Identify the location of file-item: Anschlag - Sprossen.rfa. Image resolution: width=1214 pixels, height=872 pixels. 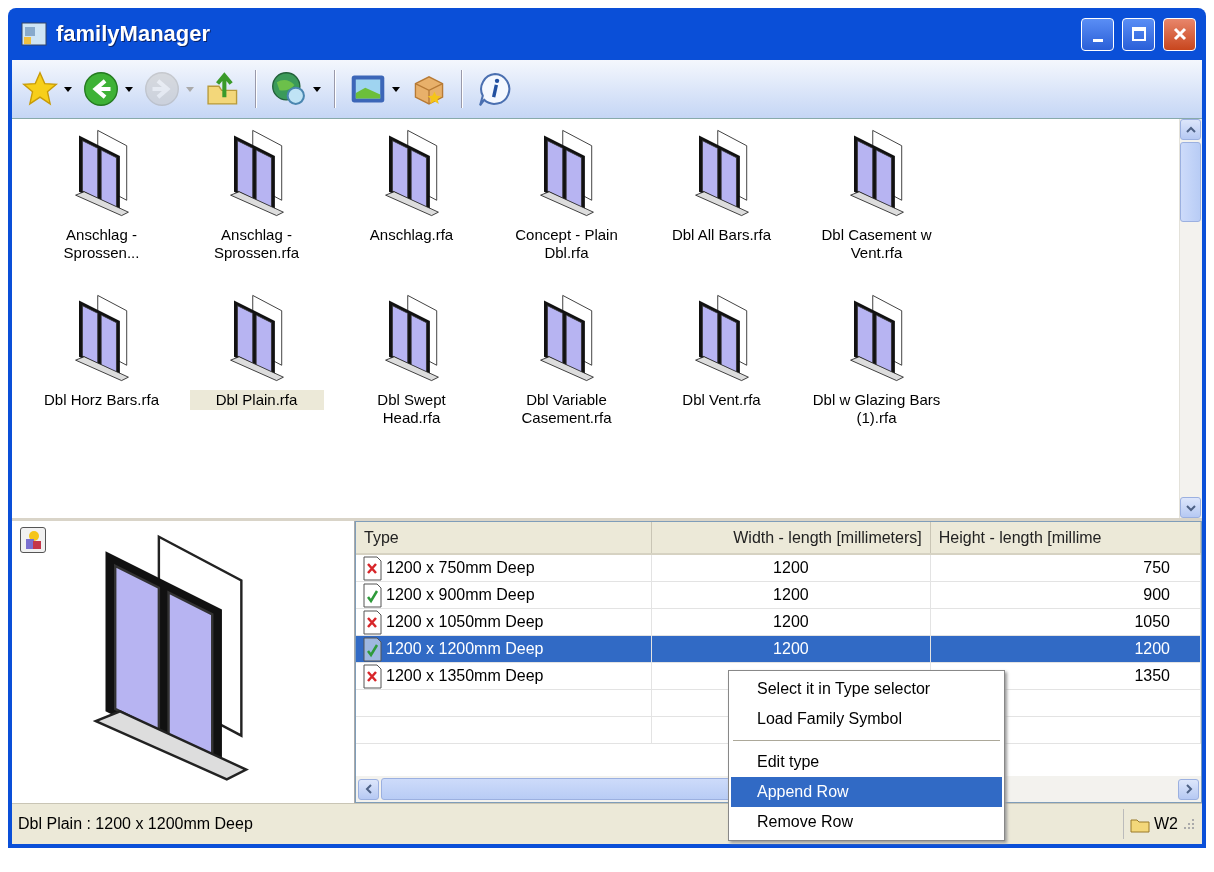
(256, 209).